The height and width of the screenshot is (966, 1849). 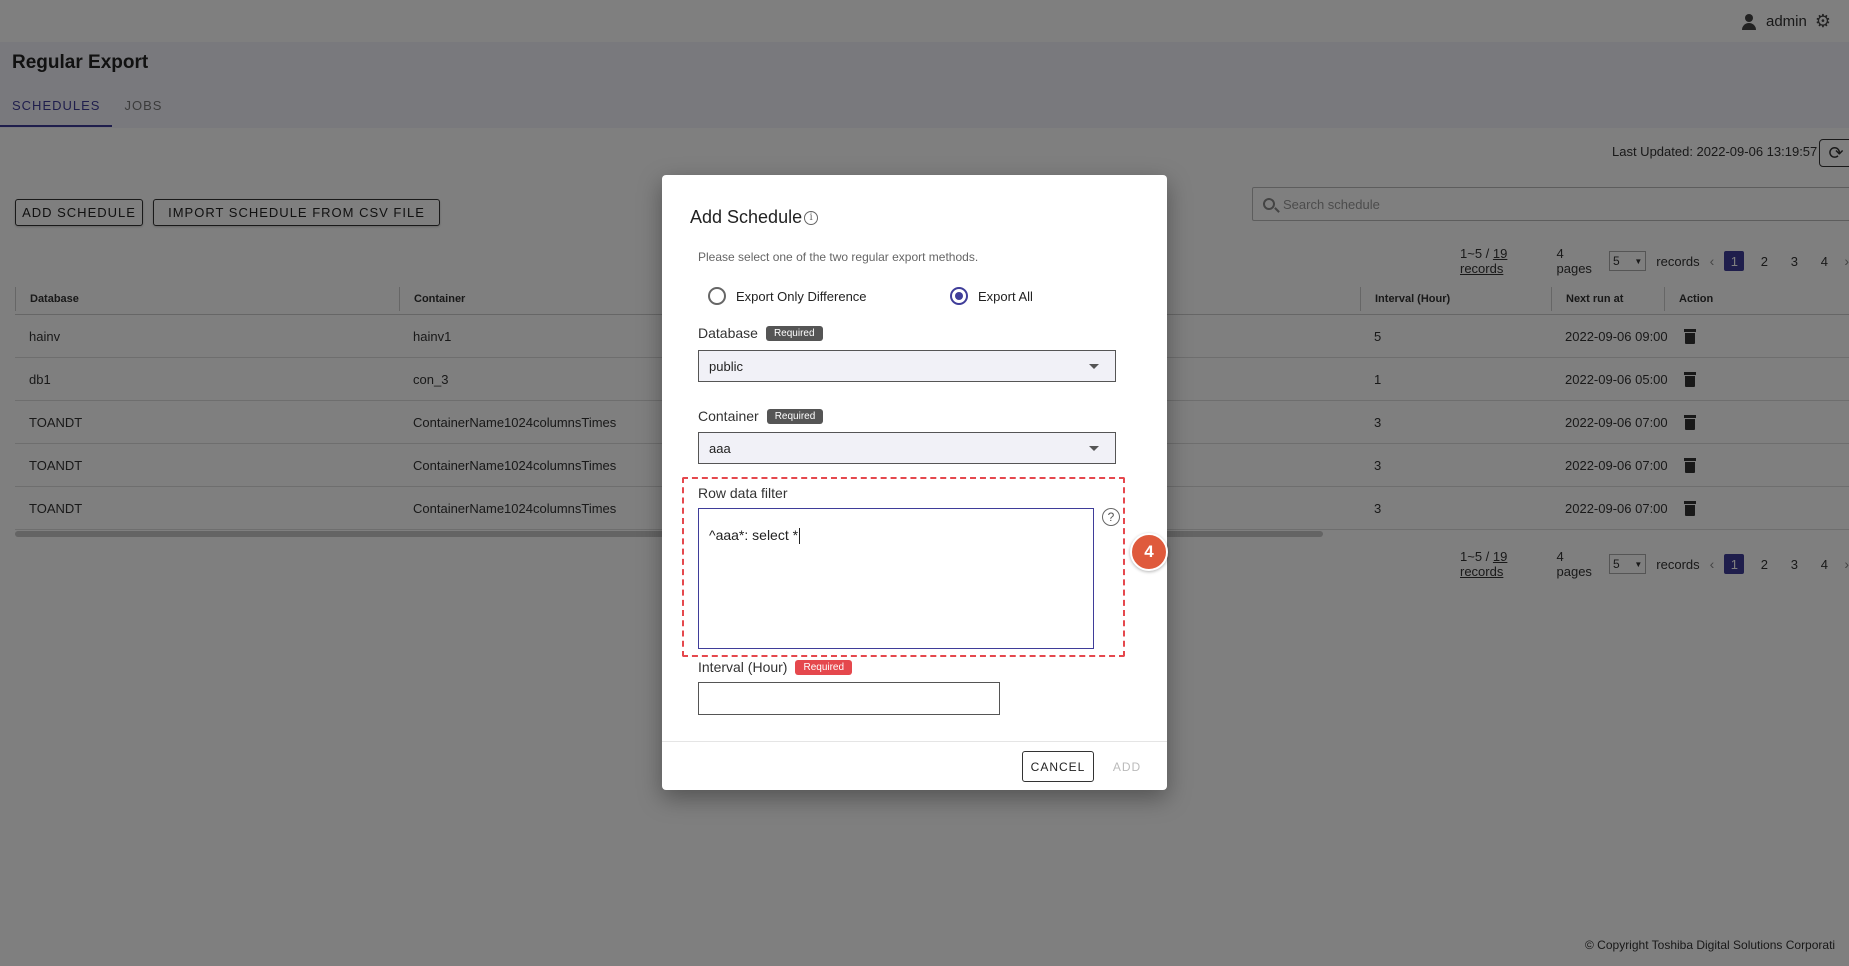 I want to click on dialog-divider, so click(x=914, y=741).